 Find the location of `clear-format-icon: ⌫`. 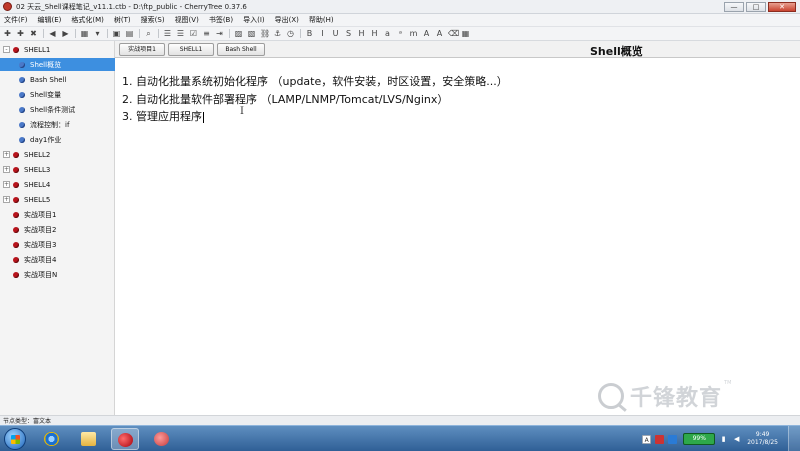

clear-format-icon: ⌫ is located at coordinates (453, 33).